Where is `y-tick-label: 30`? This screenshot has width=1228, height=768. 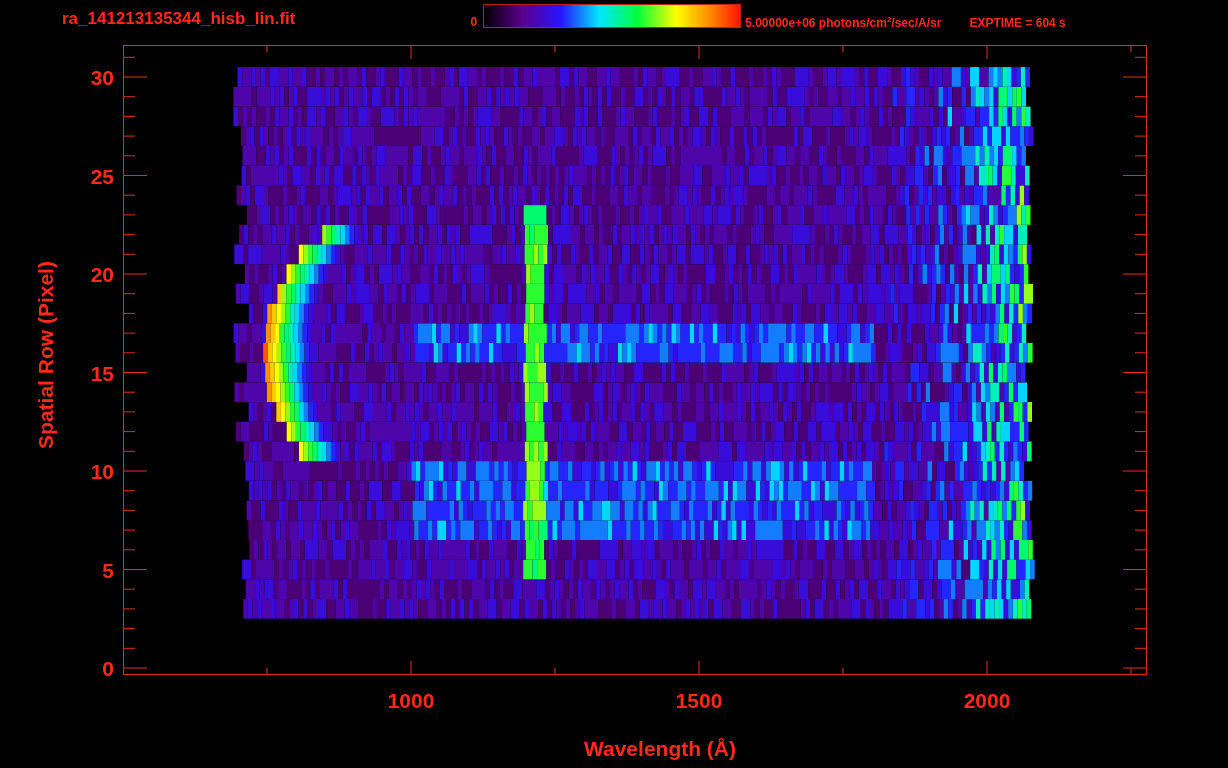 y-tick-label: 30 is located at coordinates (102, 77).